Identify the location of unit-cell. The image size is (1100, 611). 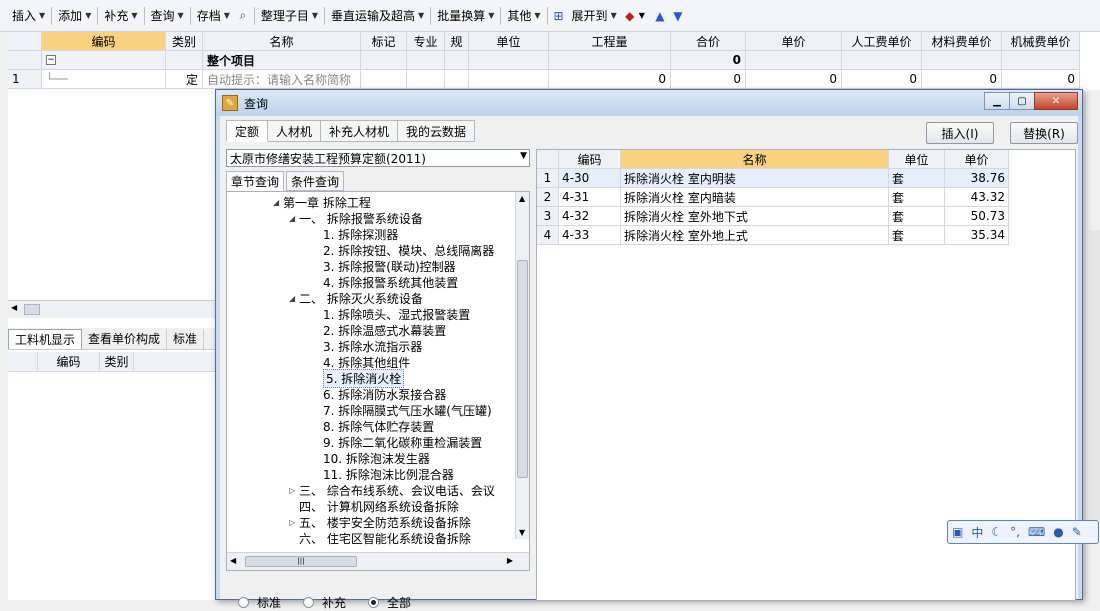
(509, 79).